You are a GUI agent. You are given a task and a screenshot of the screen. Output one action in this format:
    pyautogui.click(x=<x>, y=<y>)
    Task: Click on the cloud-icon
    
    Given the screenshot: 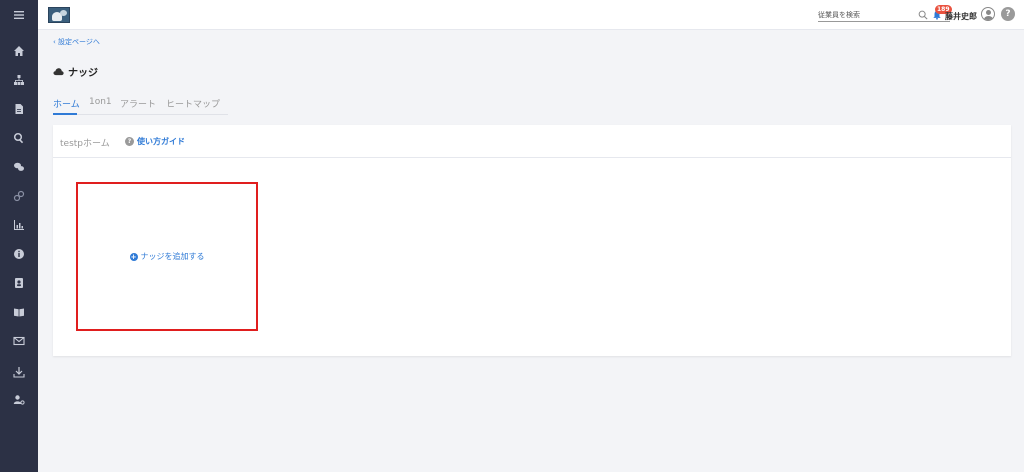 What is the action you would take?
    pyautogui.click(x=58, y=72)
    